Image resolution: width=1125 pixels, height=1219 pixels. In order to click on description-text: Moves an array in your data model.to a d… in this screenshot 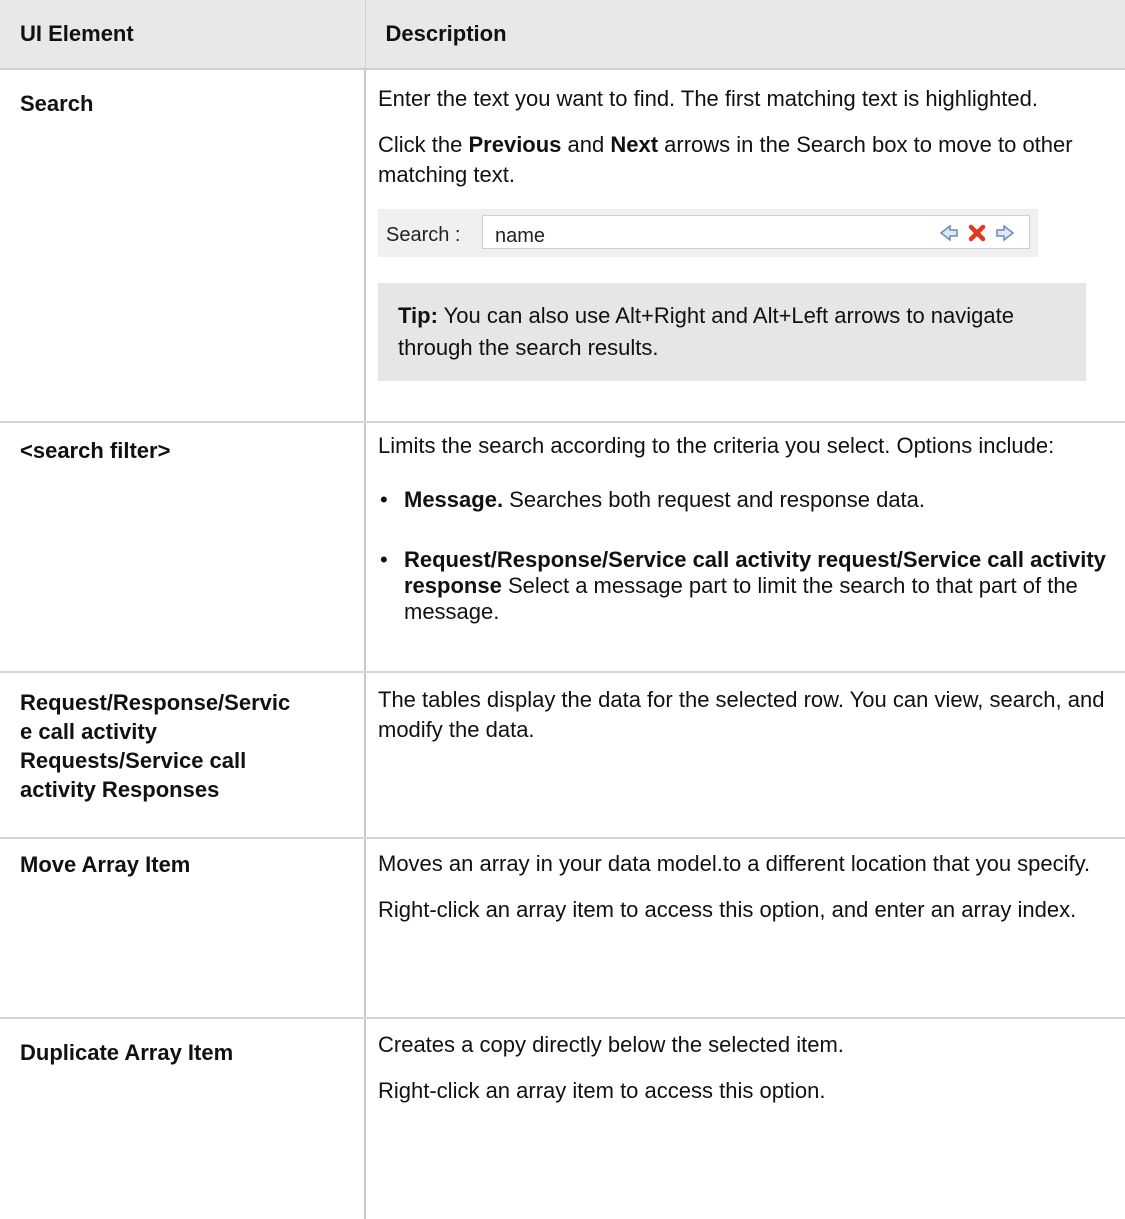, I will do `click(734, 863)`.